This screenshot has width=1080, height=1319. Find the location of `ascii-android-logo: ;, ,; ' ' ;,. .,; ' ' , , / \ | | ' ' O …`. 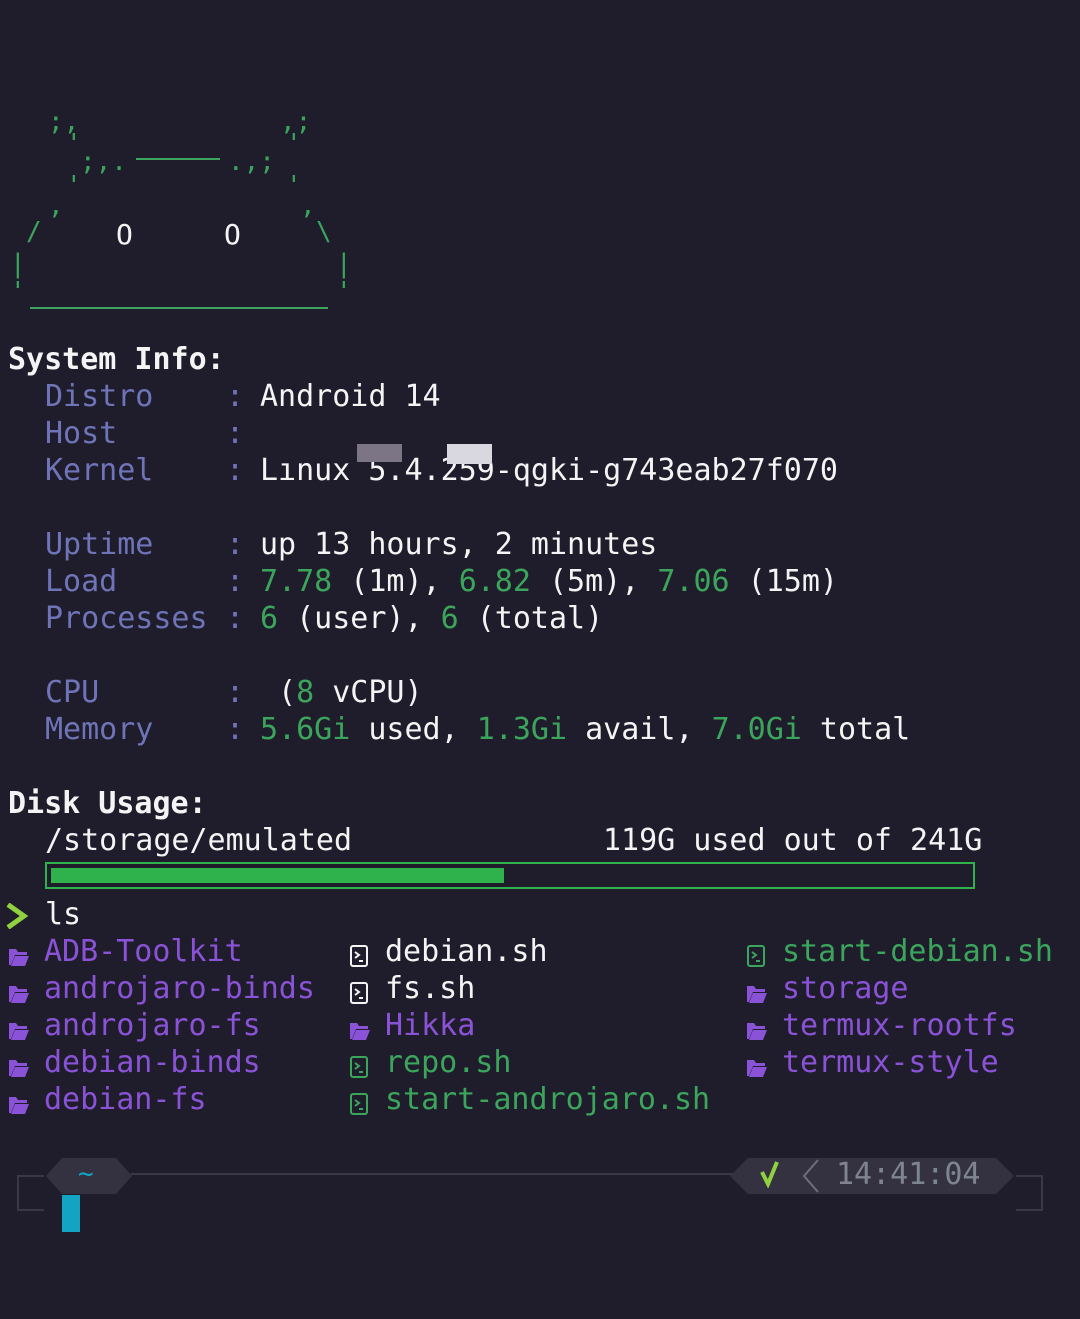

ascii-android-logo: ;, ,; ' ' ;,. .,; ' ' , , / \ | | ' ' O … is located at coordinates (181, 202).